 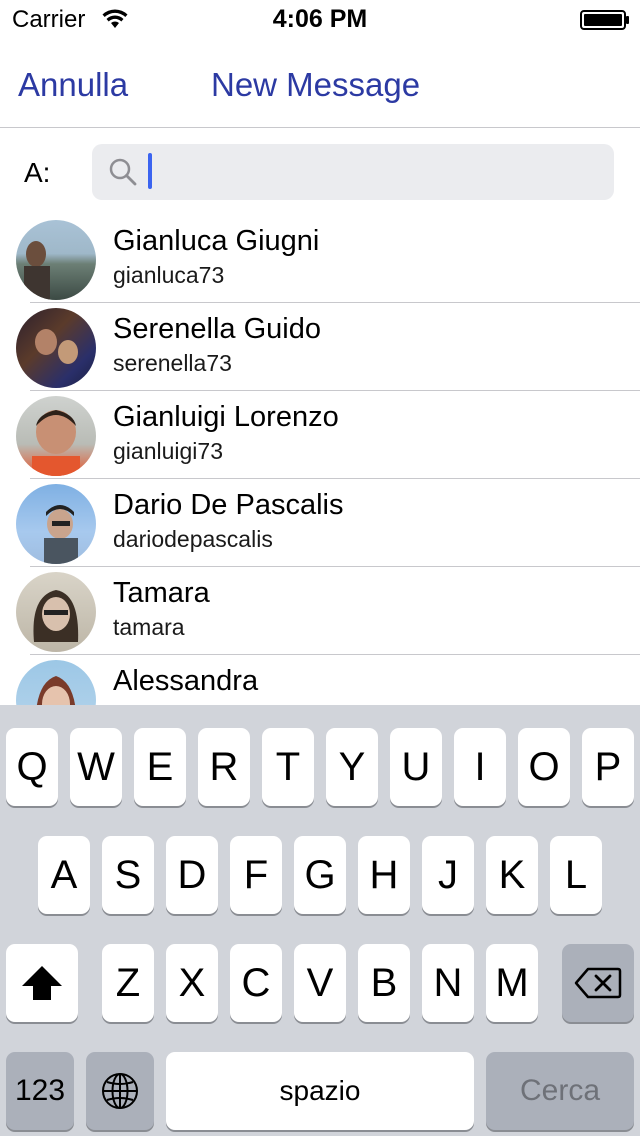 What do you see at coordinates (320, 435) in the screenshot?
I see `contact-row: Gianluigi Lorenzo gianluigi73` at bounding box center [320, 435].